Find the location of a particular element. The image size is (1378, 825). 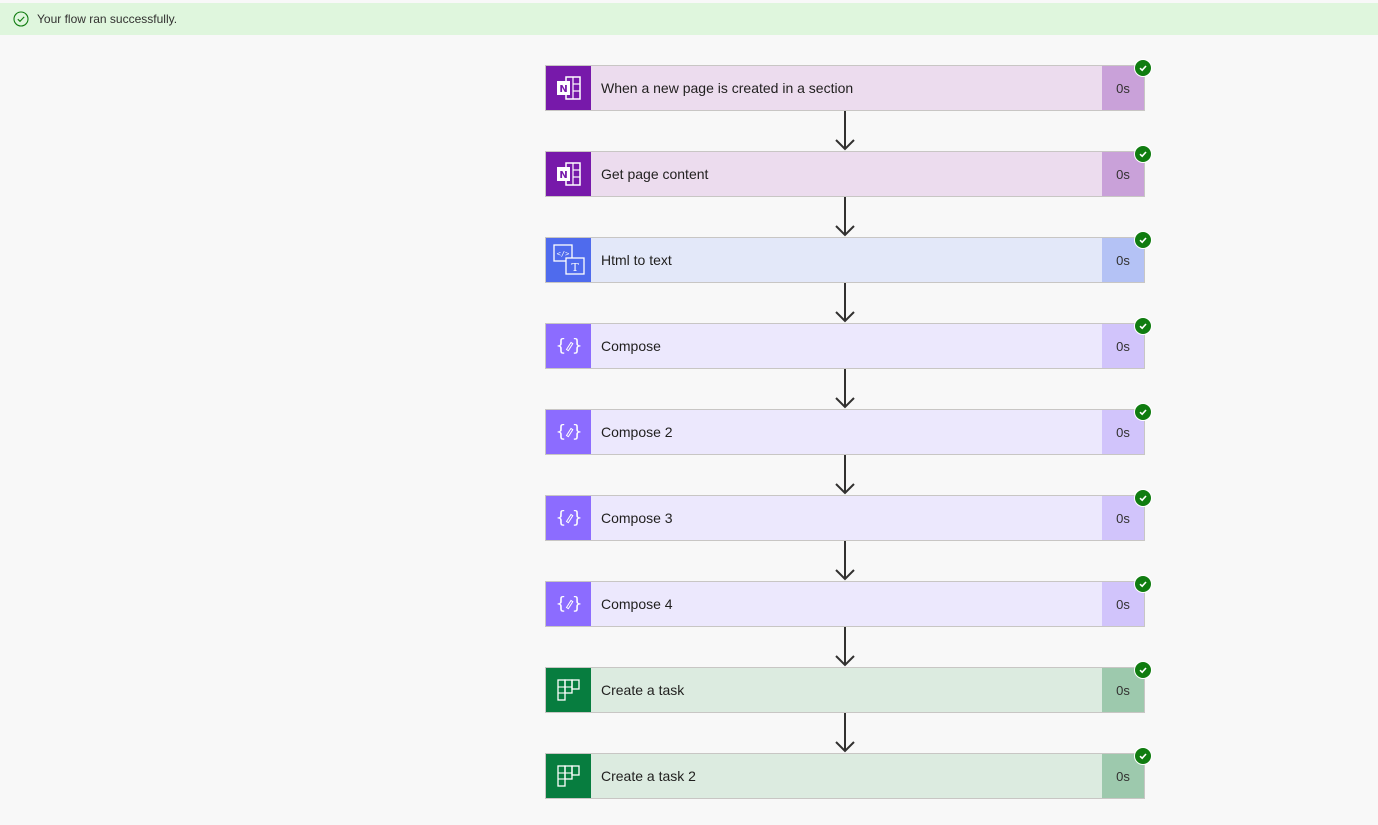

step-title: Compose is located at coordinates (631, 346).